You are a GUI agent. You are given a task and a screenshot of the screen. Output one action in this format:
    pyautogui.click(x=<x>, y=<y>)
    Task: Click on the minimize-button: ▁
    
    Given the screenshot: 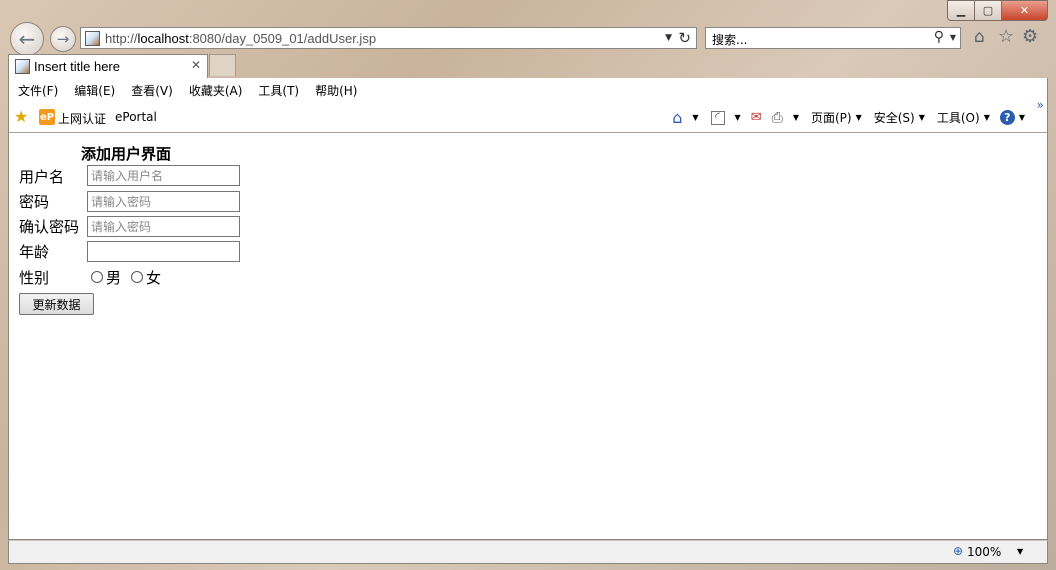 What is the action you would take?
    pyautogui.click(x=960, y=10)
    